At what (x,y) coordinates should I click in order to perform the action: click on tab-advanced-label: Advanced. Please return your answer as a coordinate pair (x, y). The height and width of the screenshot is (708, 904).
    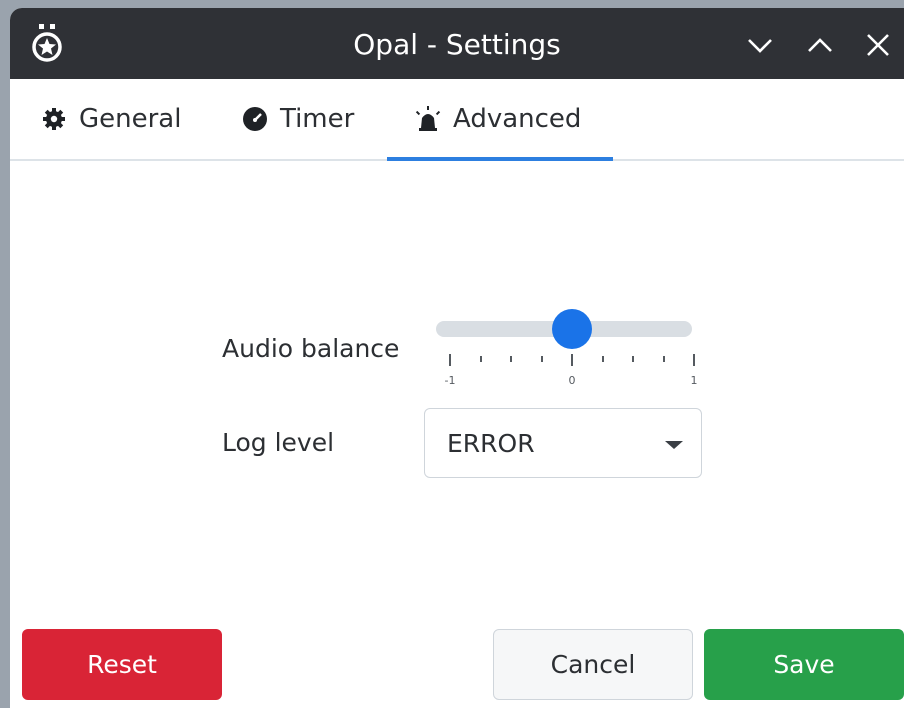
    Looking at the image, I should click on (517, 119).